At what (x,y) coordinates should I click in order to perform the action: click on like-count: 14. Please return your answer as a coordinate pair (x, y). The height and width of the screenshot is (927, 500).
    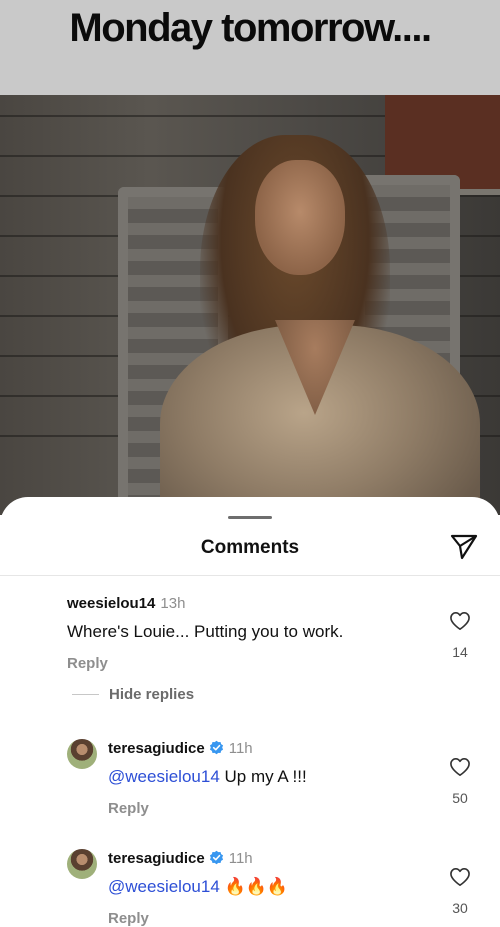
    Looking at the image, I should click on (460, 652).